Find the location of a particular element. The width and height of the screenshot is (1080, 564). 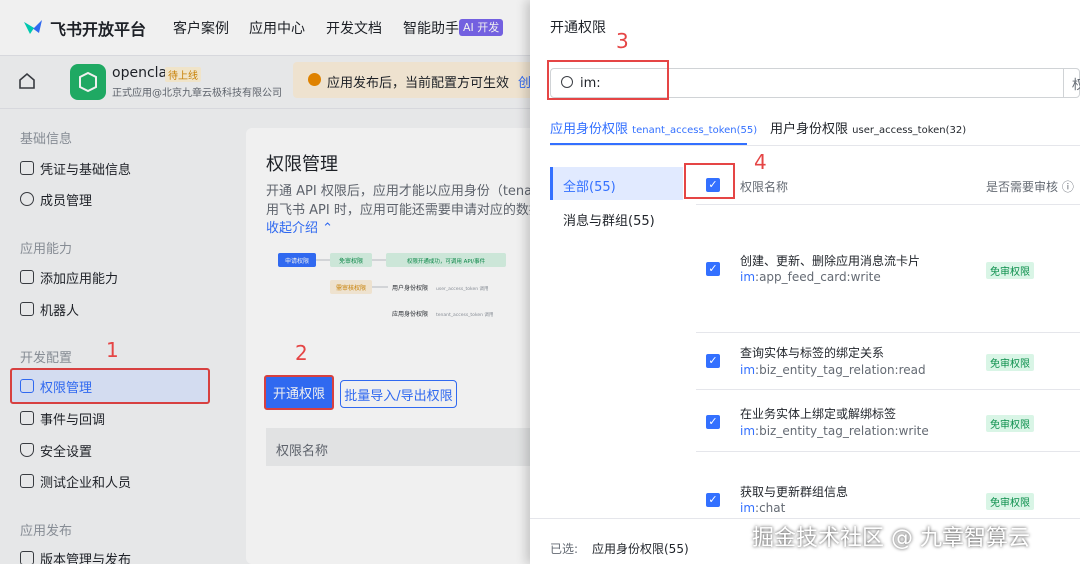

sidebar-item-release: 版本管理与发布 is located at coordinates (75, 554).